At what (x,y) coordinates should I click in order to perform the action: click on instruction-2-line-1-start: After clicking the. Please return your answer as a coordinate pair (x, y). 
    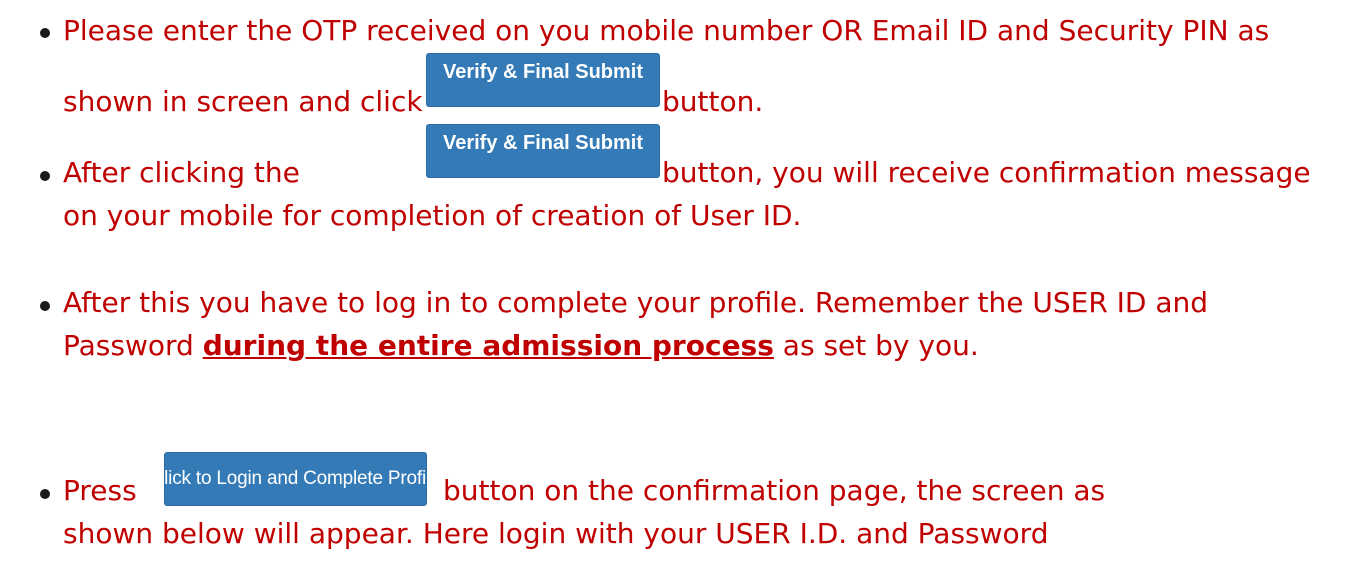
    Looking at the image, I should click on (181, 172).